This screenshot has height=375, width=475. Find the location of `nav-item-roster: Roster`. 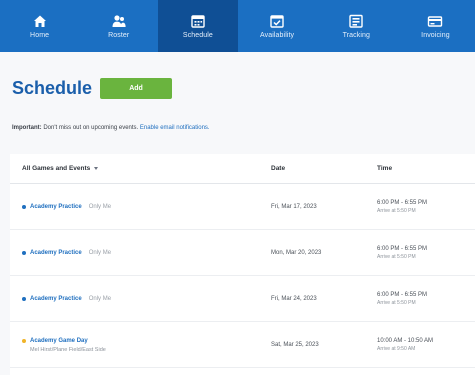

nav-item-roster: Roster is located at coordinates (118, 26).